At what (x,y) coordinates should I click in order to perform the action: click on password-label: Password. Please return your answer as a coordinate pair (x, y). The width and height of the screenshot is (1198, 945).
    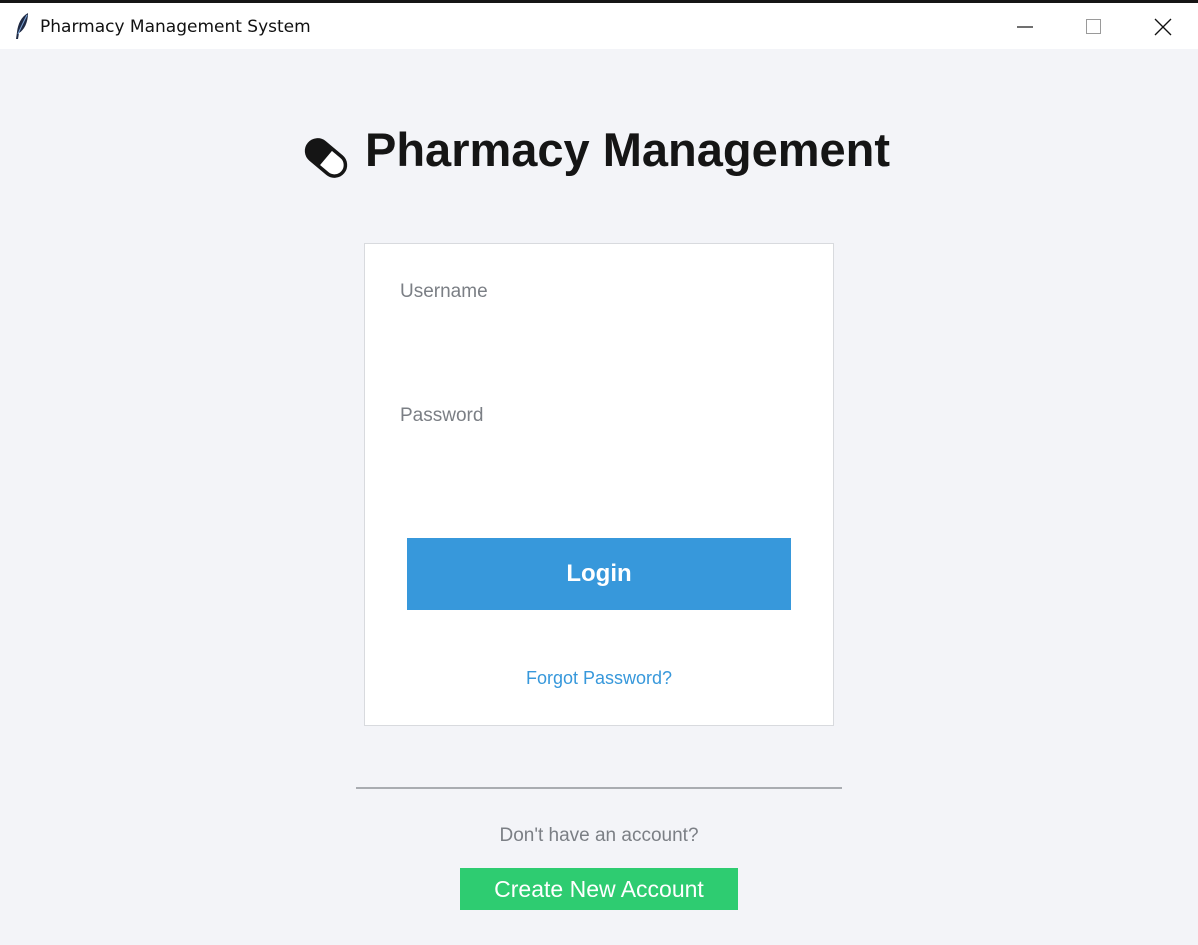
    Looking at the image, I should click on (442, 415).